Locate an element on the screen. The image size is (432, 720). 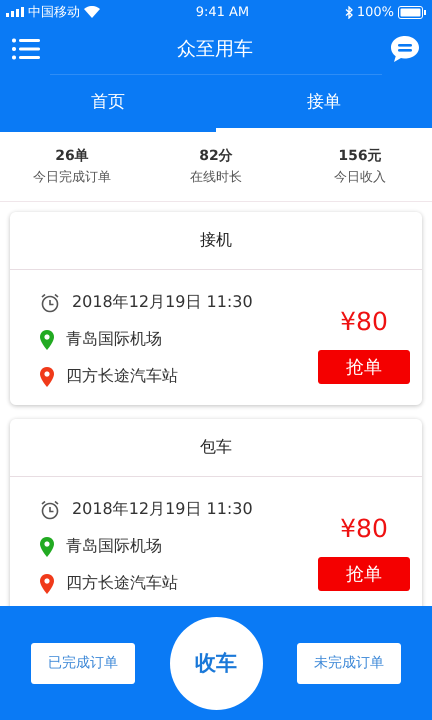
carrier-name: 中国移动 is located at coordinates (54, 12).